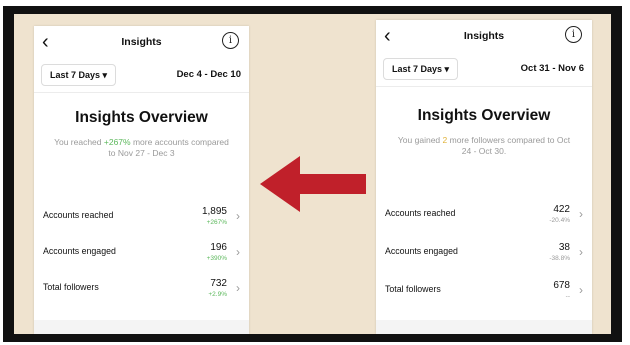 Image resolution: width=630 pixels, height=345 pixels. I want to click on date-range: Dec 4 - Dec 10, so click(208, 74).